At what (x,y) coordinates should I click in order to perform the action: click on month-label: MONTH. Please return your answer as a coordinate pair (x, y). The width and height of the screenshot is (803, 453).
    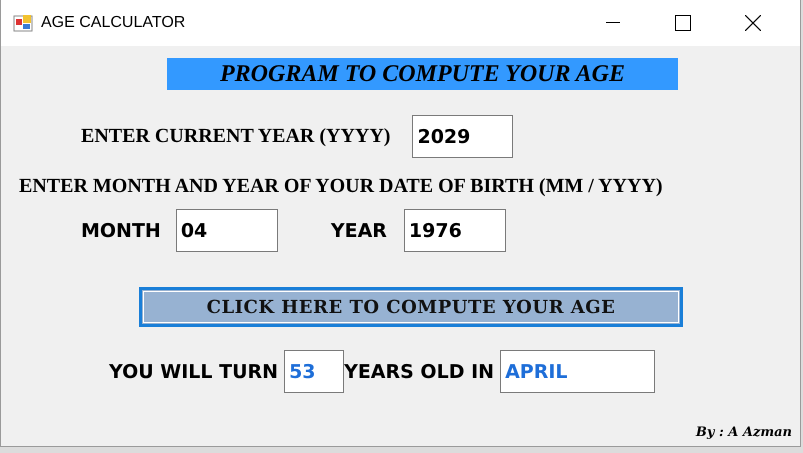
    Looking at the image, I should click on (121, 231).